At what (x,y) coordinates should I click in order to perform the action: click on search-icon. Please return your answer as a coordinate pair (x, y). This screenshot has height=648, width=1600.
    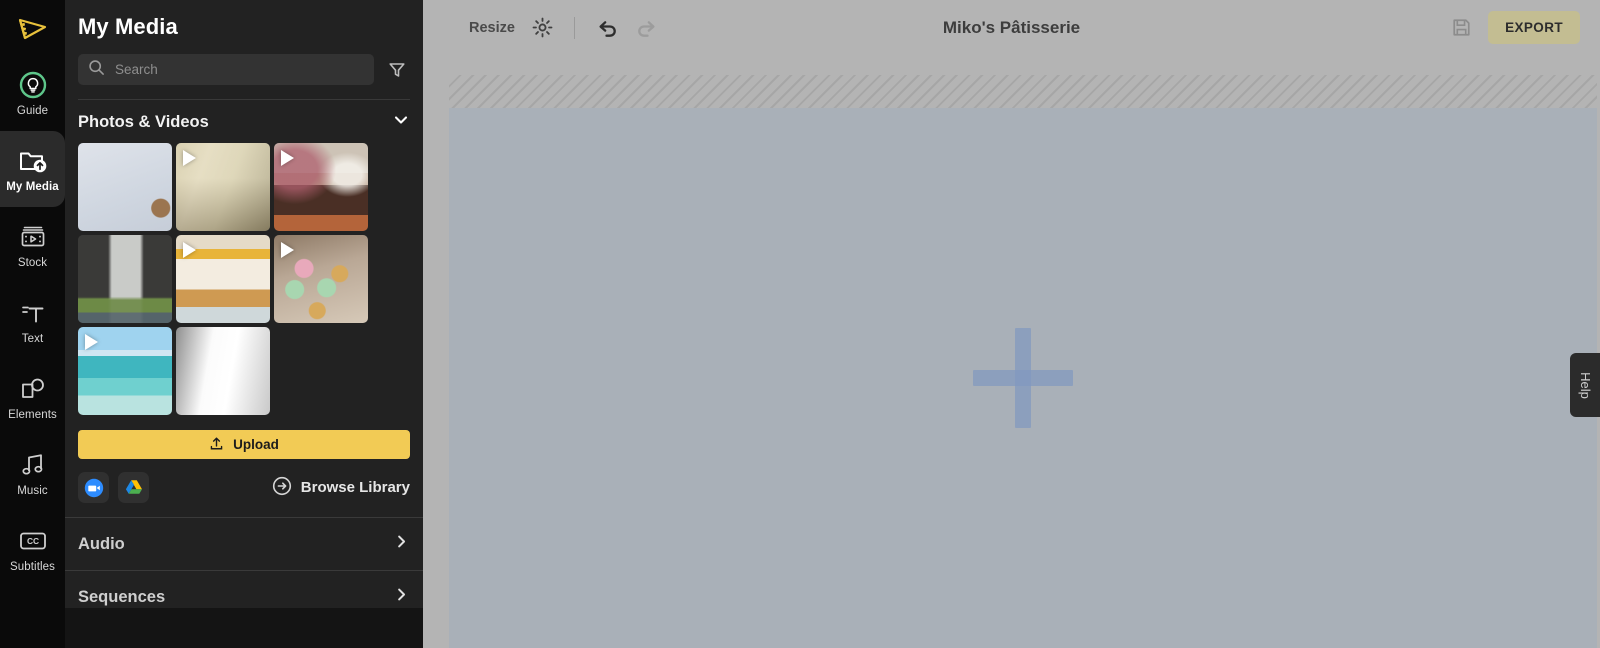
    Looking at the image, I should click on (96, 70).